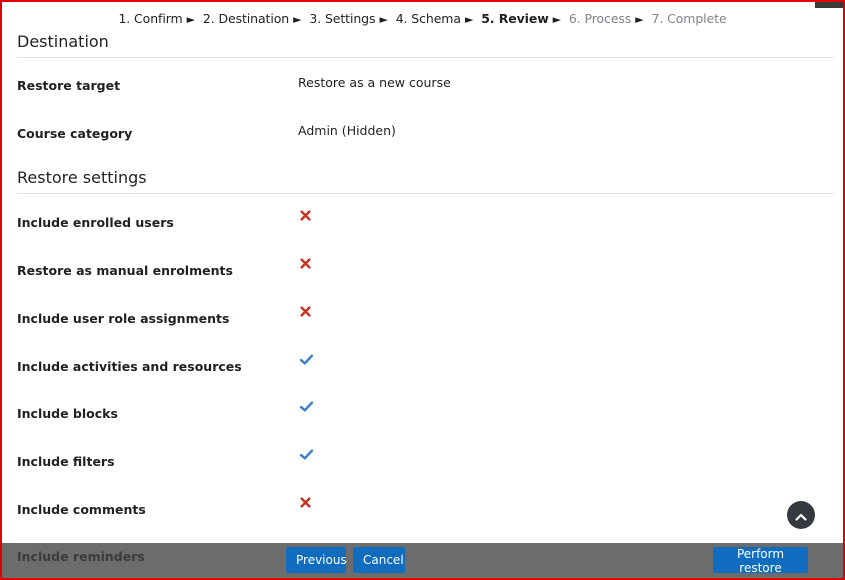 The width and height of the screenshot is (845, 580). Describe the element at coordinates (69, 85) in the screenshot. I see `restore-target-label: Restore target` at that location.